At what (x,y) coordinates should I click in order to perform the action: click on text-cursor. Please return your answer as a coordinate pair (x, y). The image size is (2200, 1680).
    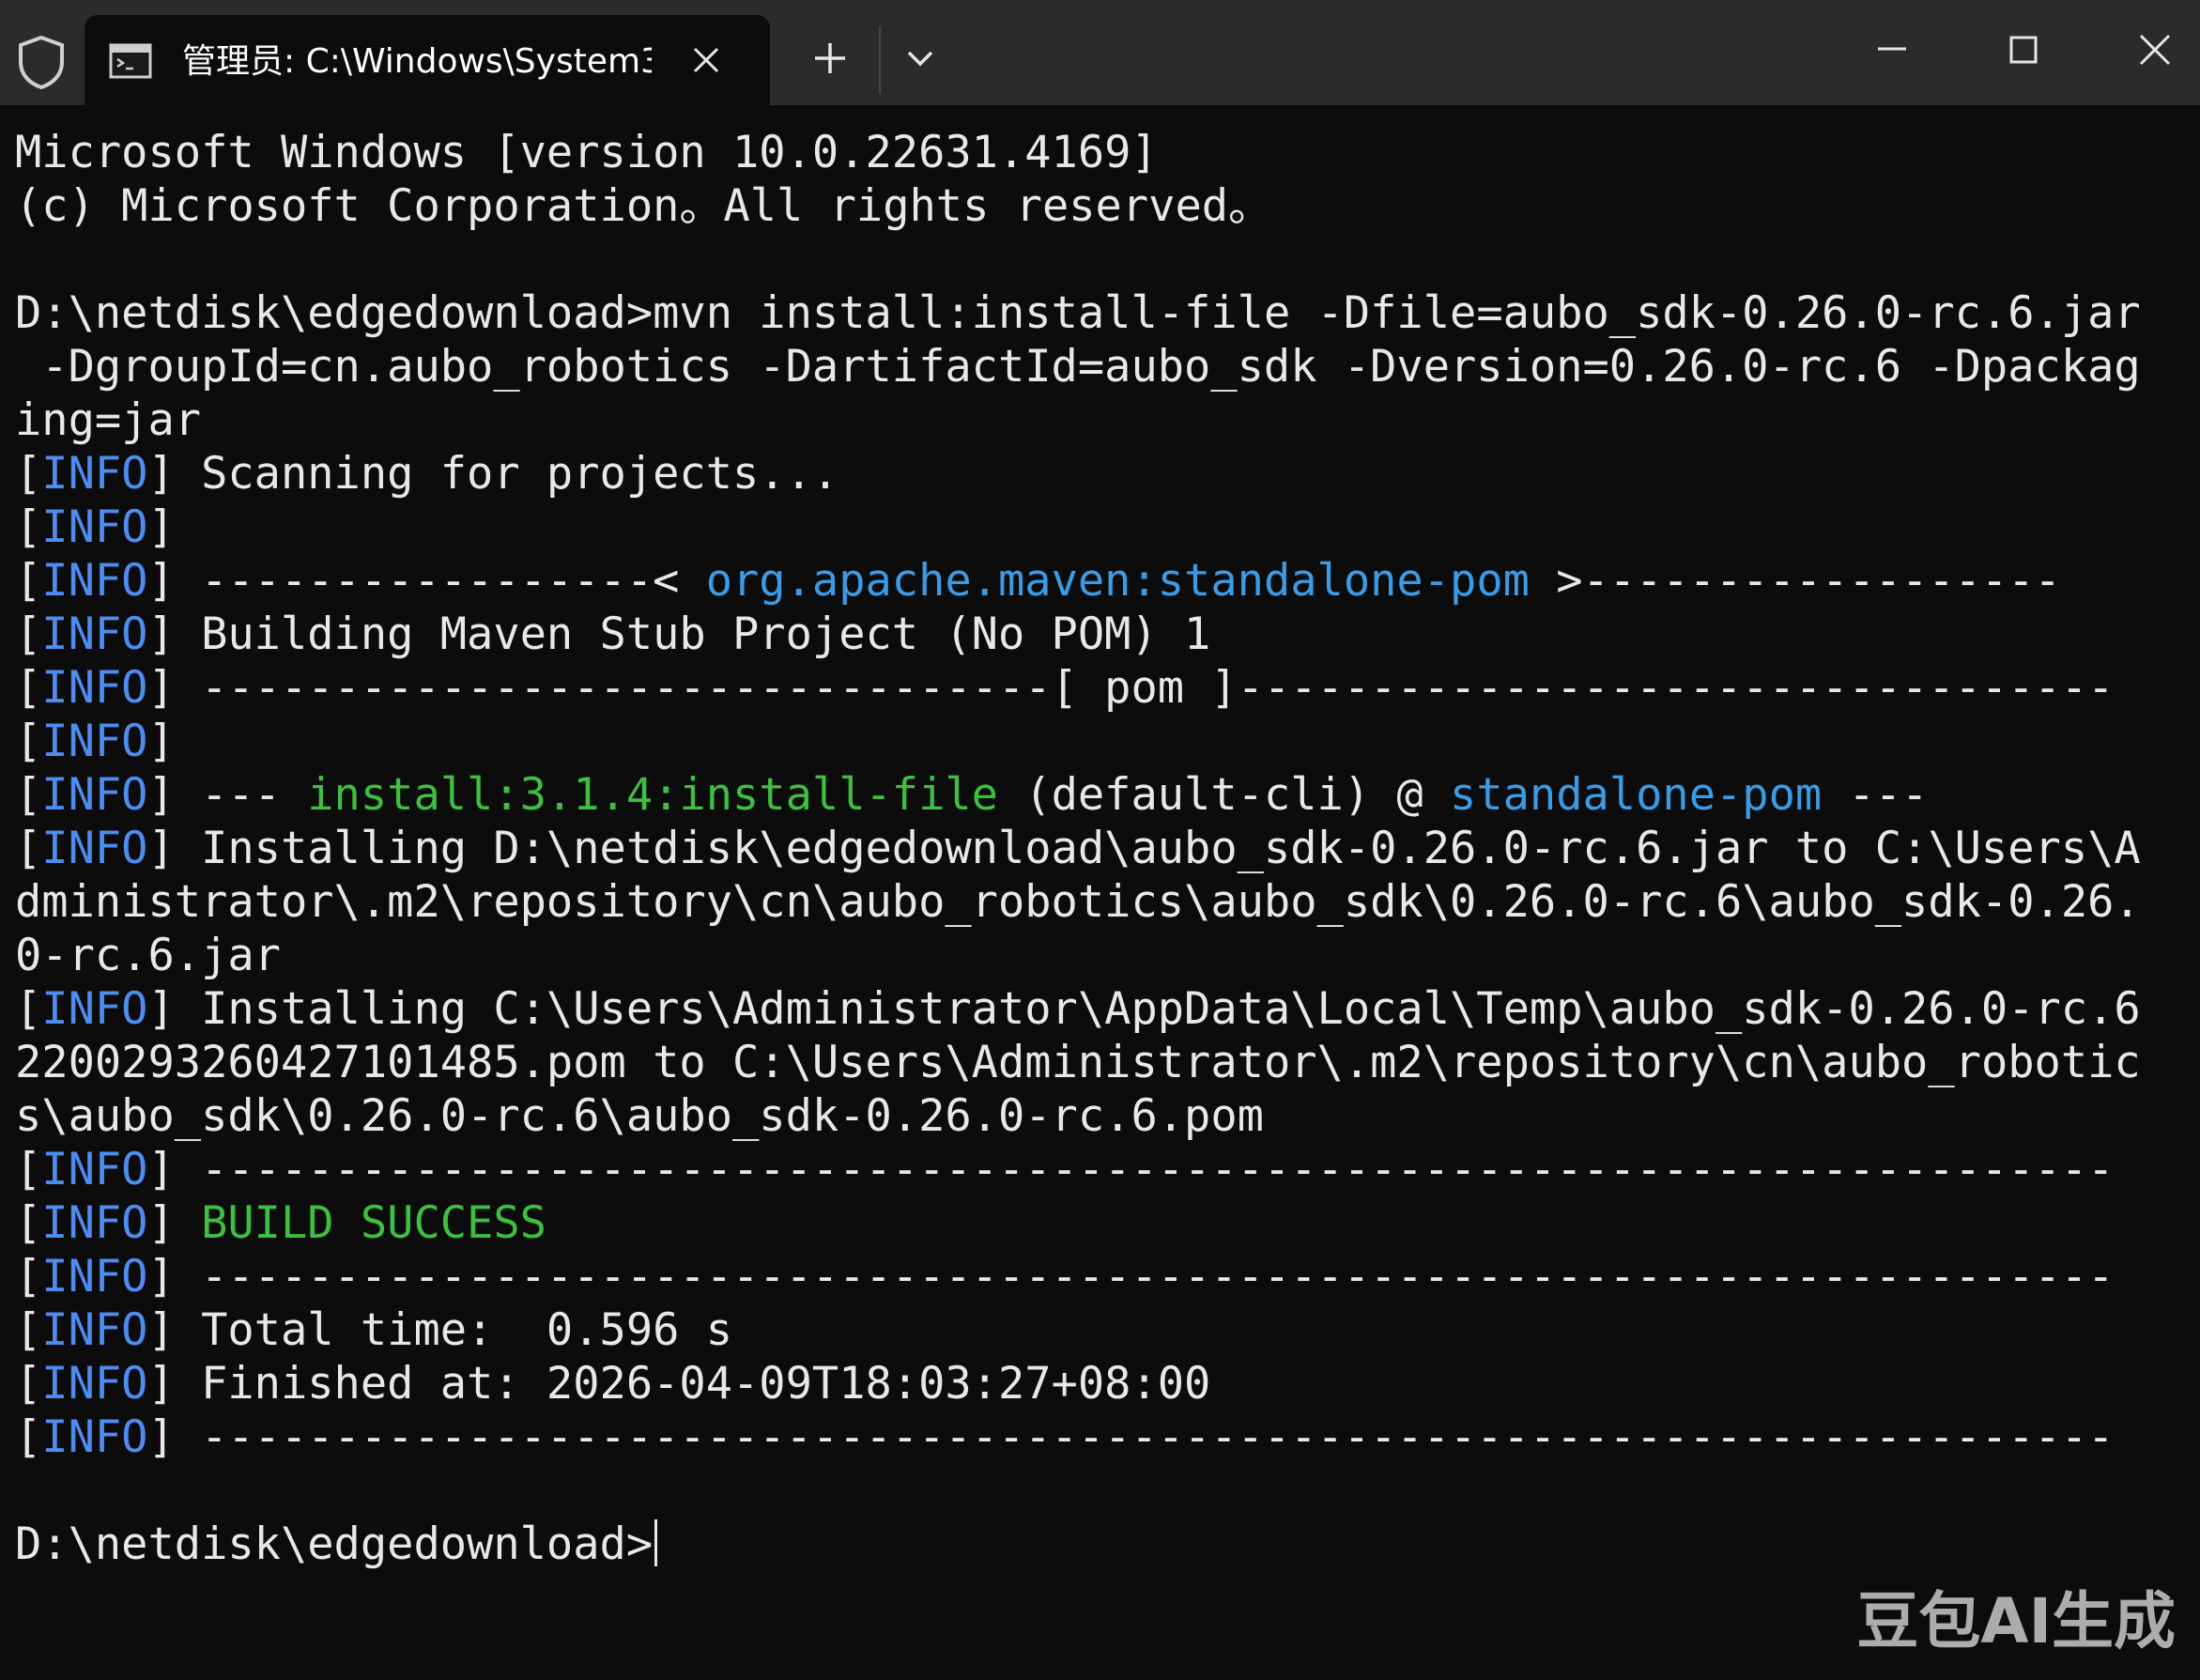
    Looking at the image, I should click on (656, 1542).